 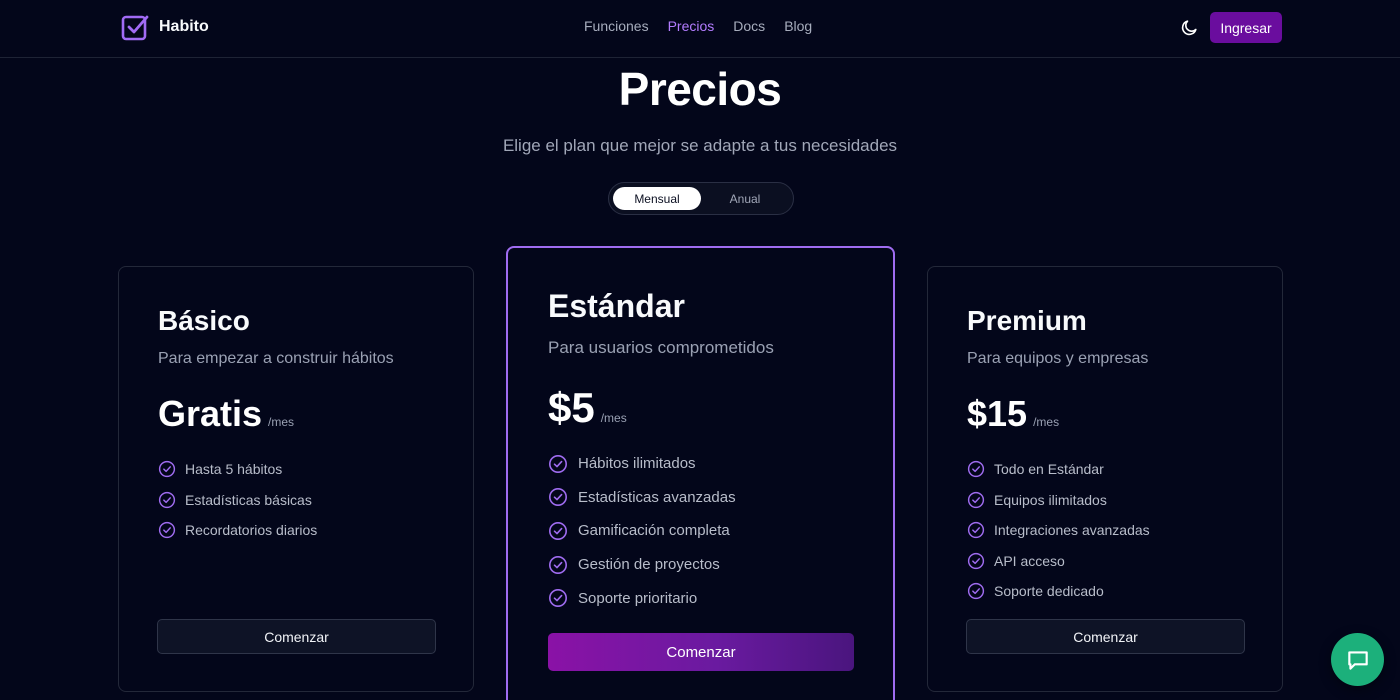 I want to click on feature-label: Gestión de proyectos, so click(x=649, y=565).